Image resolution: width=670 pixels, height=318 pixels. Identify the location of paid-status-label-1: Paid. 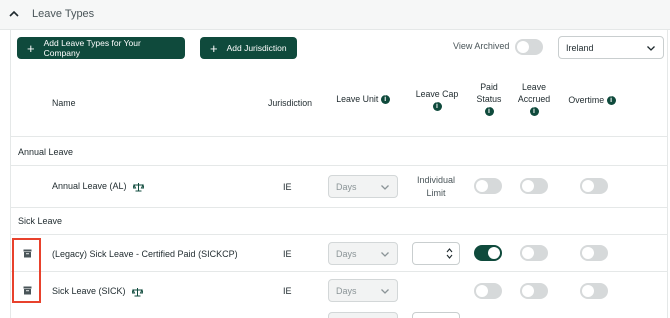
(489, 87).